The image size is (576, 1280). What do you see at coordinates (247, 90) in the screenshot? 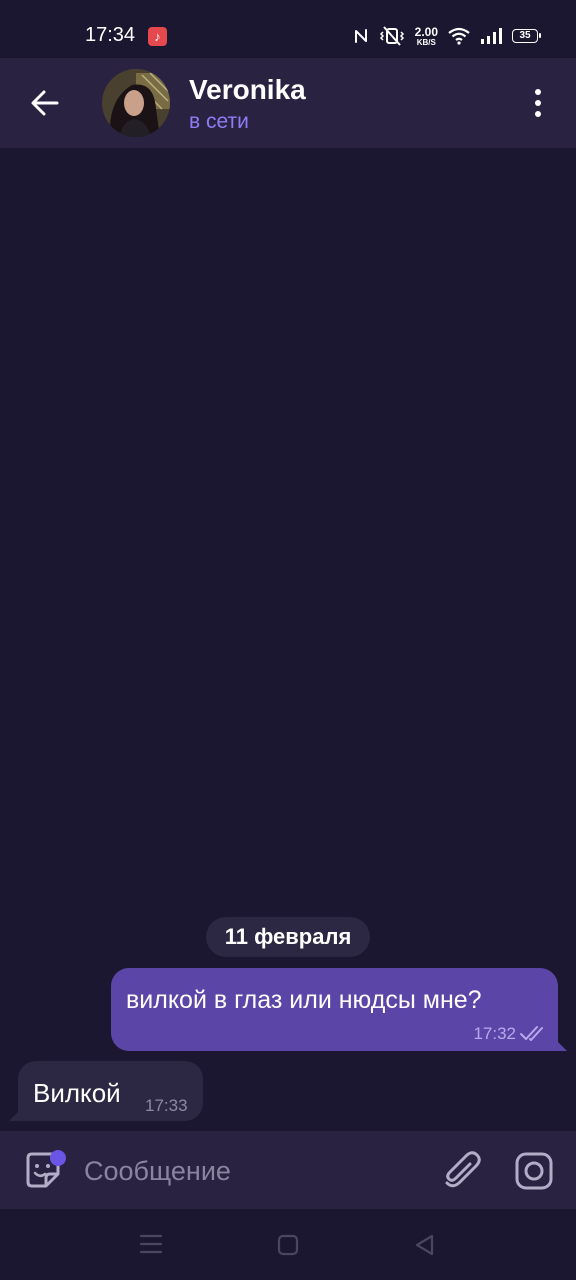
I see `contact-name: Veronika` at bounding box center [247, 90].